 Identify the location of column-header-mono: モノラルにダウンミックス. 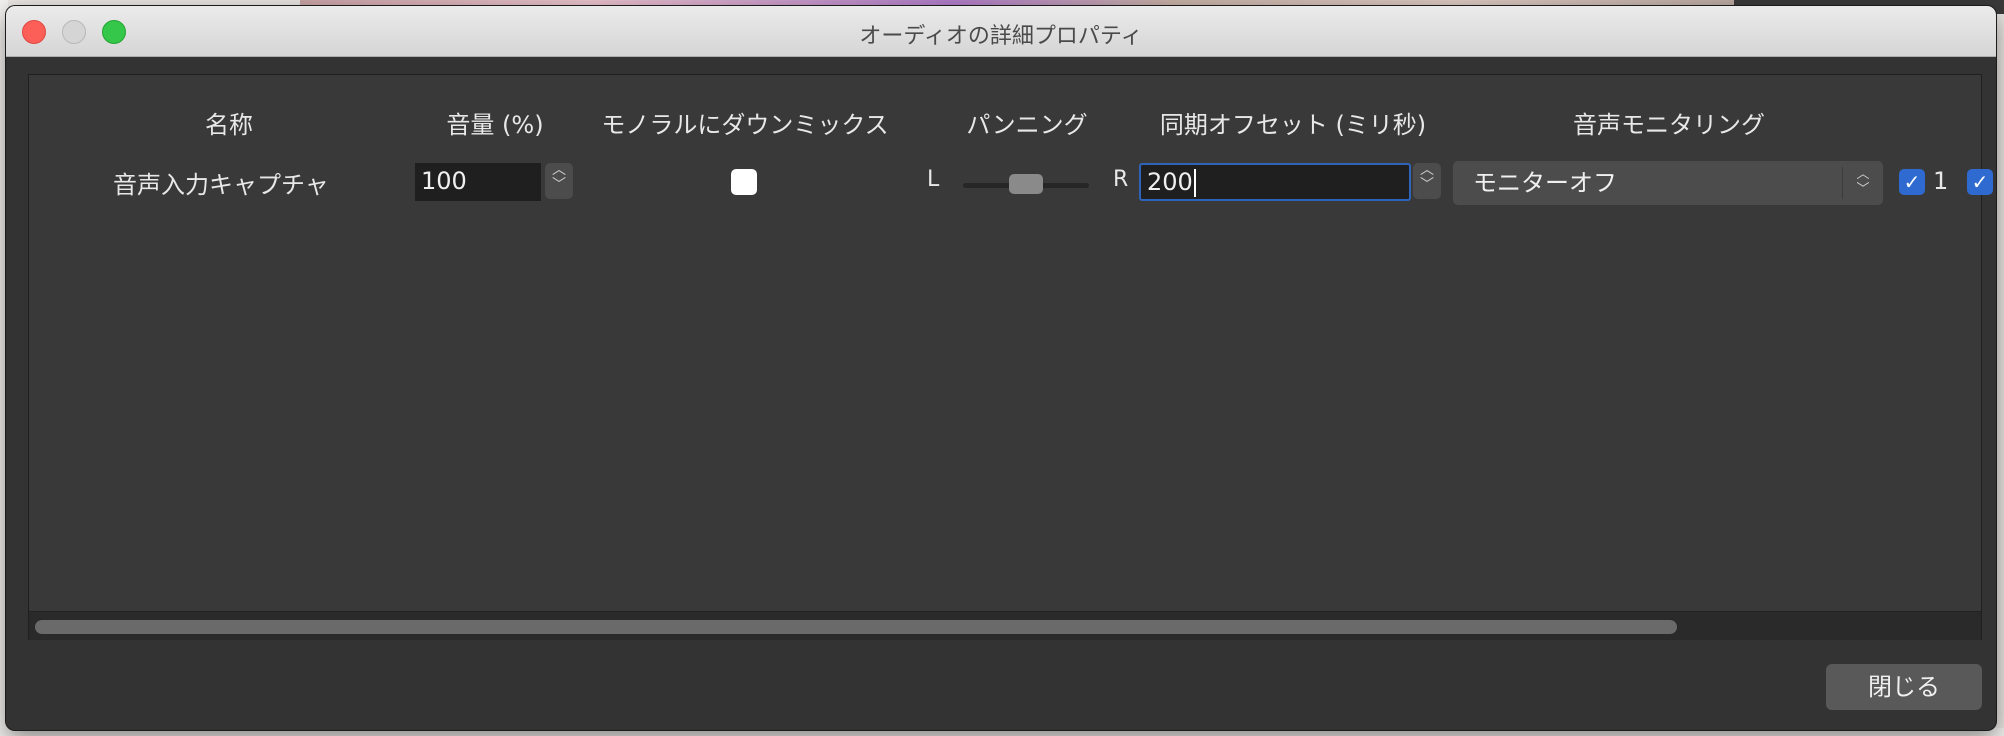
(745, 125).